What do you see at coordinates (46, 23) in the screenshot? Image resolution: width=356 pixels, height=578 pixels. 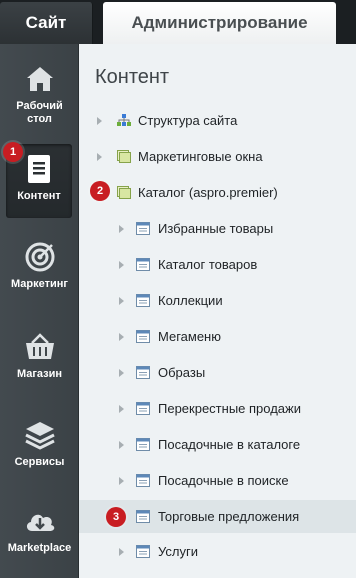 I see `tab-site: Сайт` at bounding box center [46, 23].